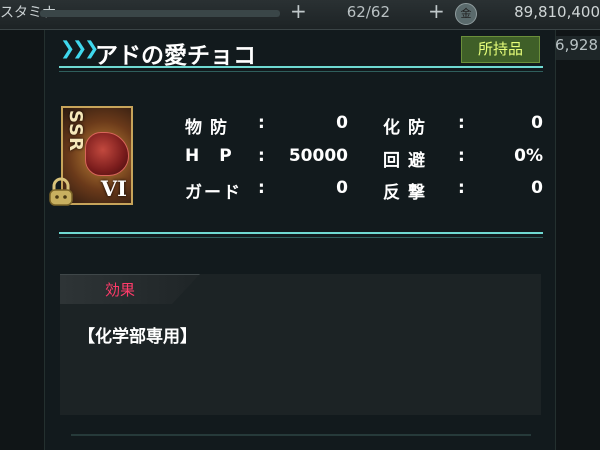 This screenshot has width=600, height=450. Describe the element at coordinates (466, 14) in the screenshot. I see `coin-icon: 金` at that location.